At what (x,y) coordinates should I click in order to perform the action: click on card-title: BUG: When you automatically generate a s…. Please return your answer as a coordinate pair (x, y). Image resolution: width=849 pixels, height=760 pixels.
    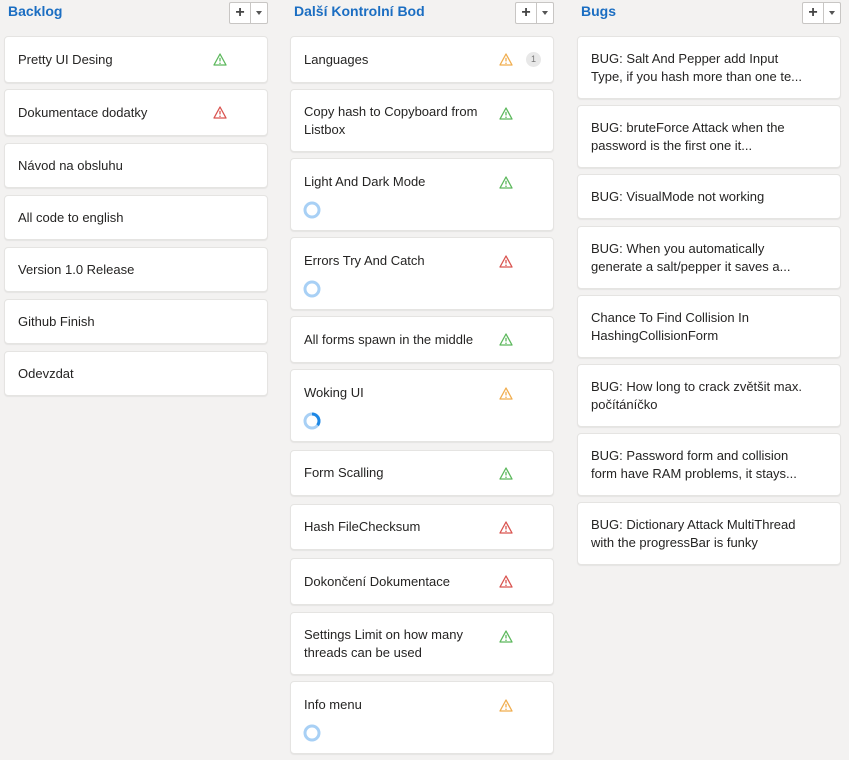
    Looking at the image, I should click on (691, 257).